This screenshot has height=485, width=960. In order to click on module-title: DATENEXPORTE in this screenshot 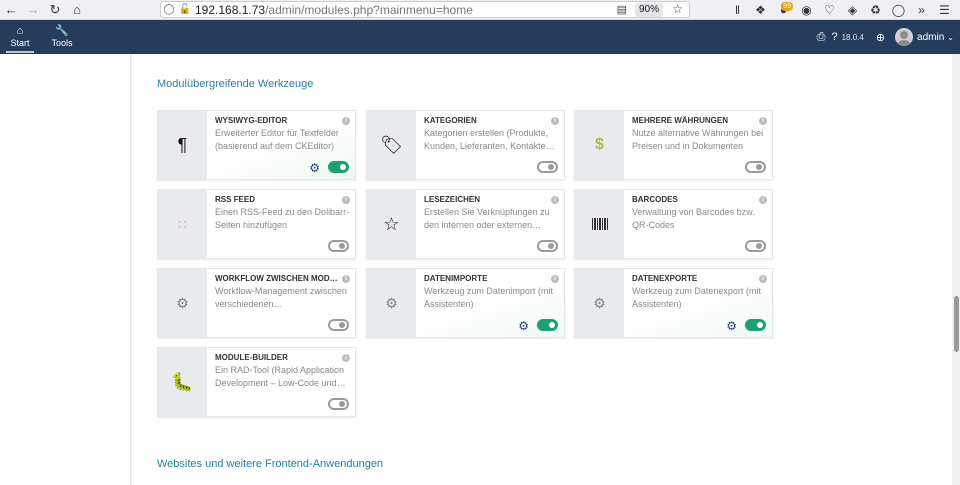, I will do `click(665, 278)`.